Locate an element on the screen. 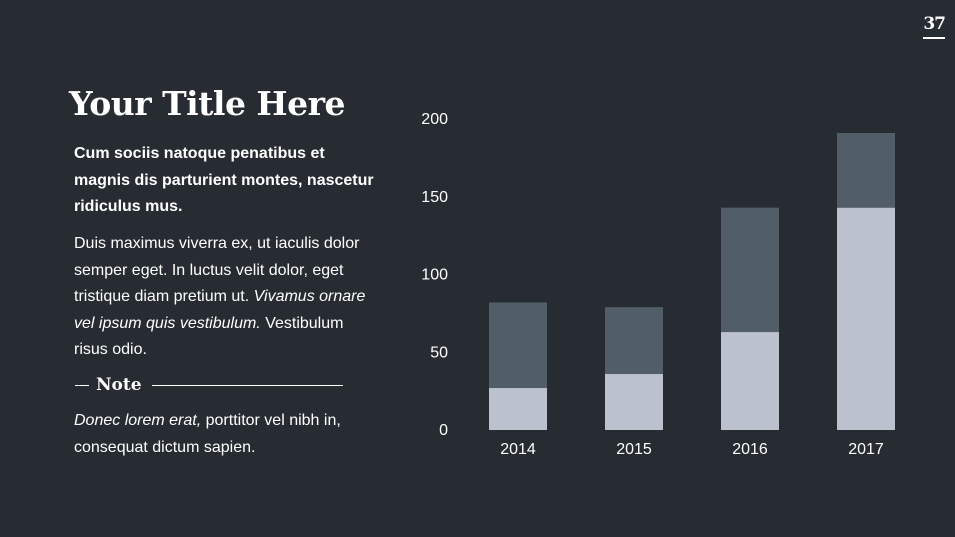  note-text-italic: Donec lorem erat, is located at coordinates (138, 420).